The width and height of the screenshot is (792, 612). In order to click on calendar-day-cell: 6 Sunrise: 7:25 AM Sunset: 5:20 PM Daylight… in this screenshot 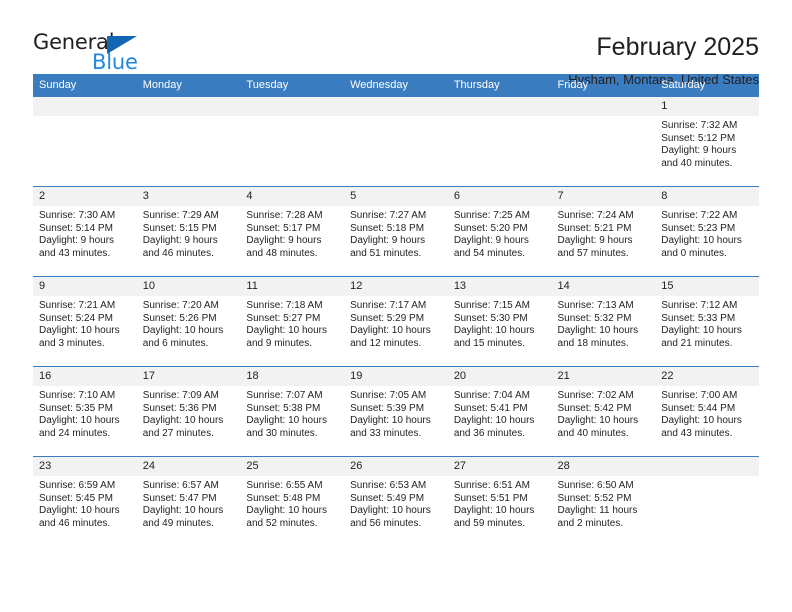, I will do `click(499, 231)`.